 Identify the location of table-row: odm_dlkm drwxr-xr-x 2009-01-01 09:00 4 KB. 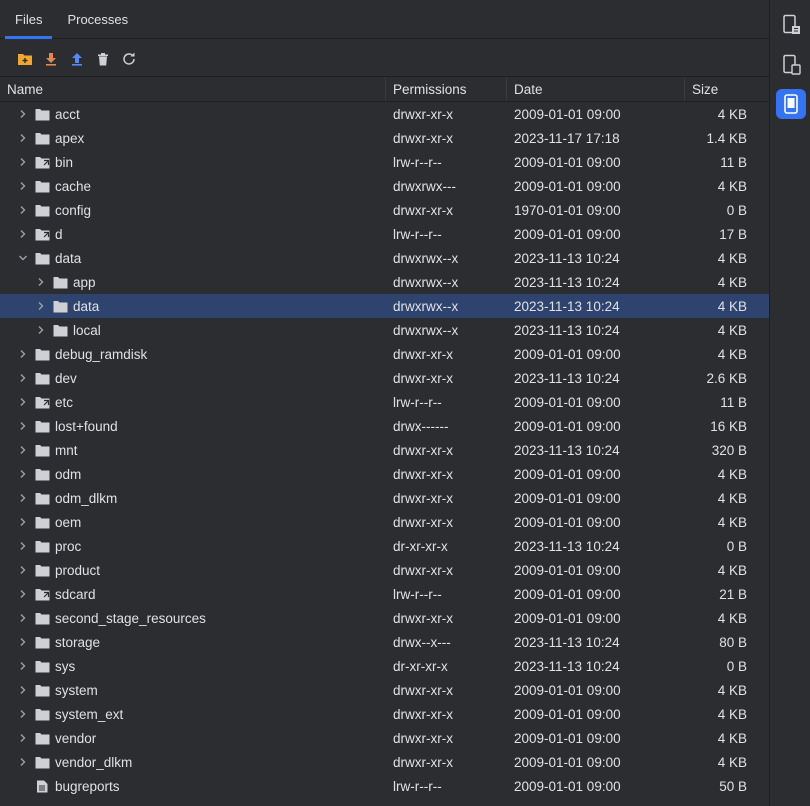
(384, 498).